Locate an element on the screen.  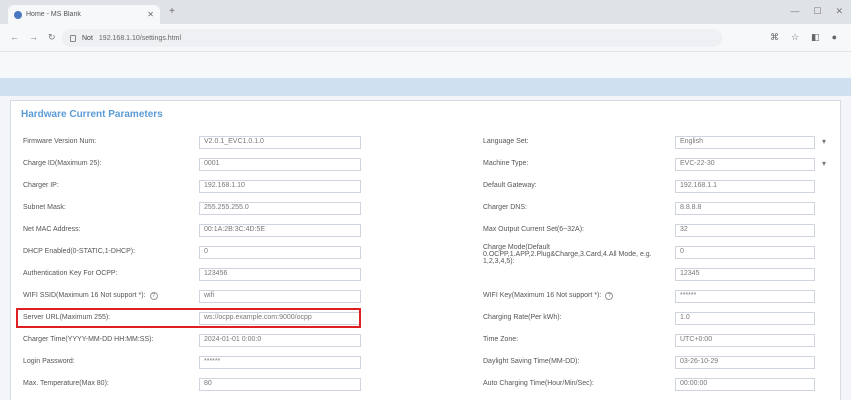
parameter-label-text: Time Zone: is located at coordinates (501, 339).